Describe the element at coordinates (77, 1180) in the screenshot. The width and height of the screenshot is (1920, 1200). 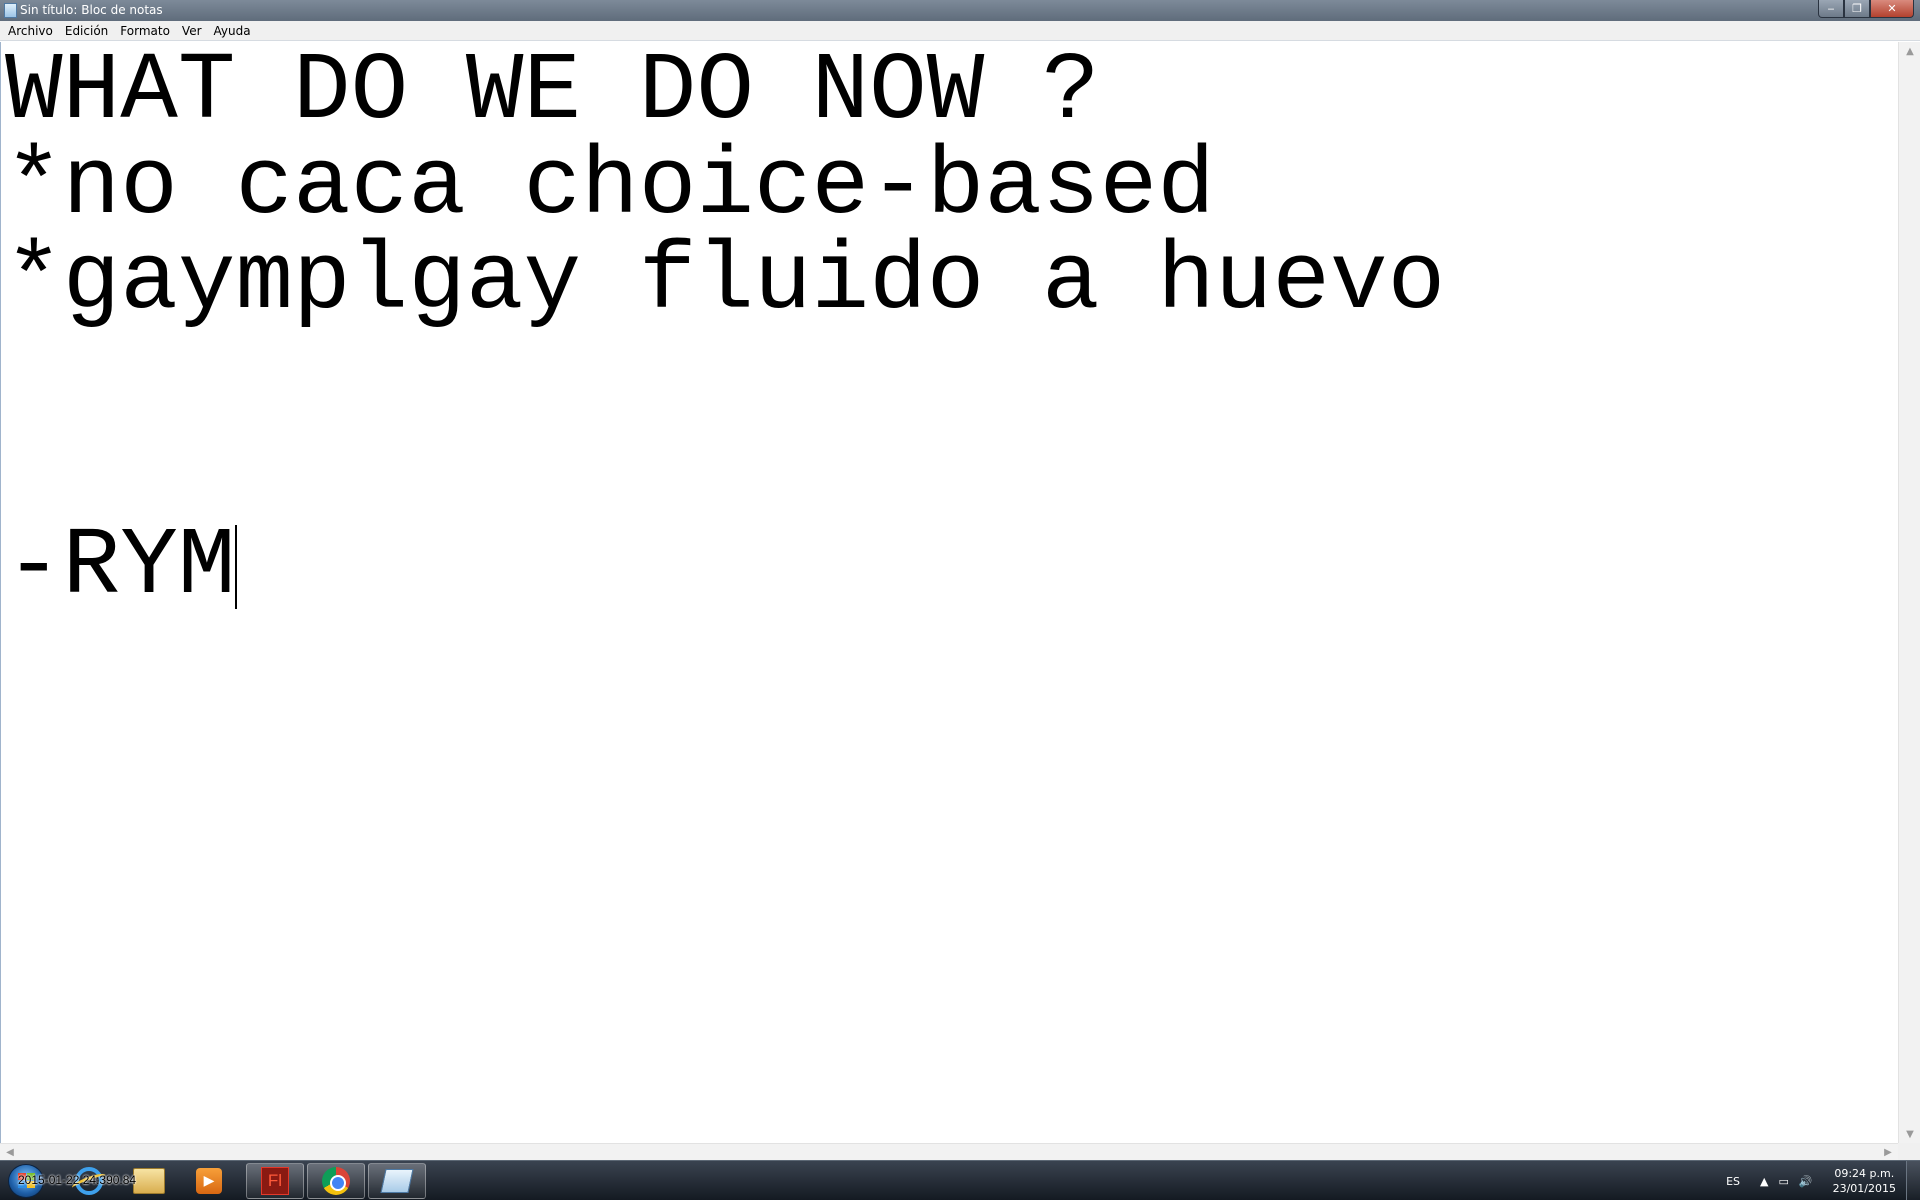
I see `overlay-timer-text: 2015-01-22 24:390.84` at that location.